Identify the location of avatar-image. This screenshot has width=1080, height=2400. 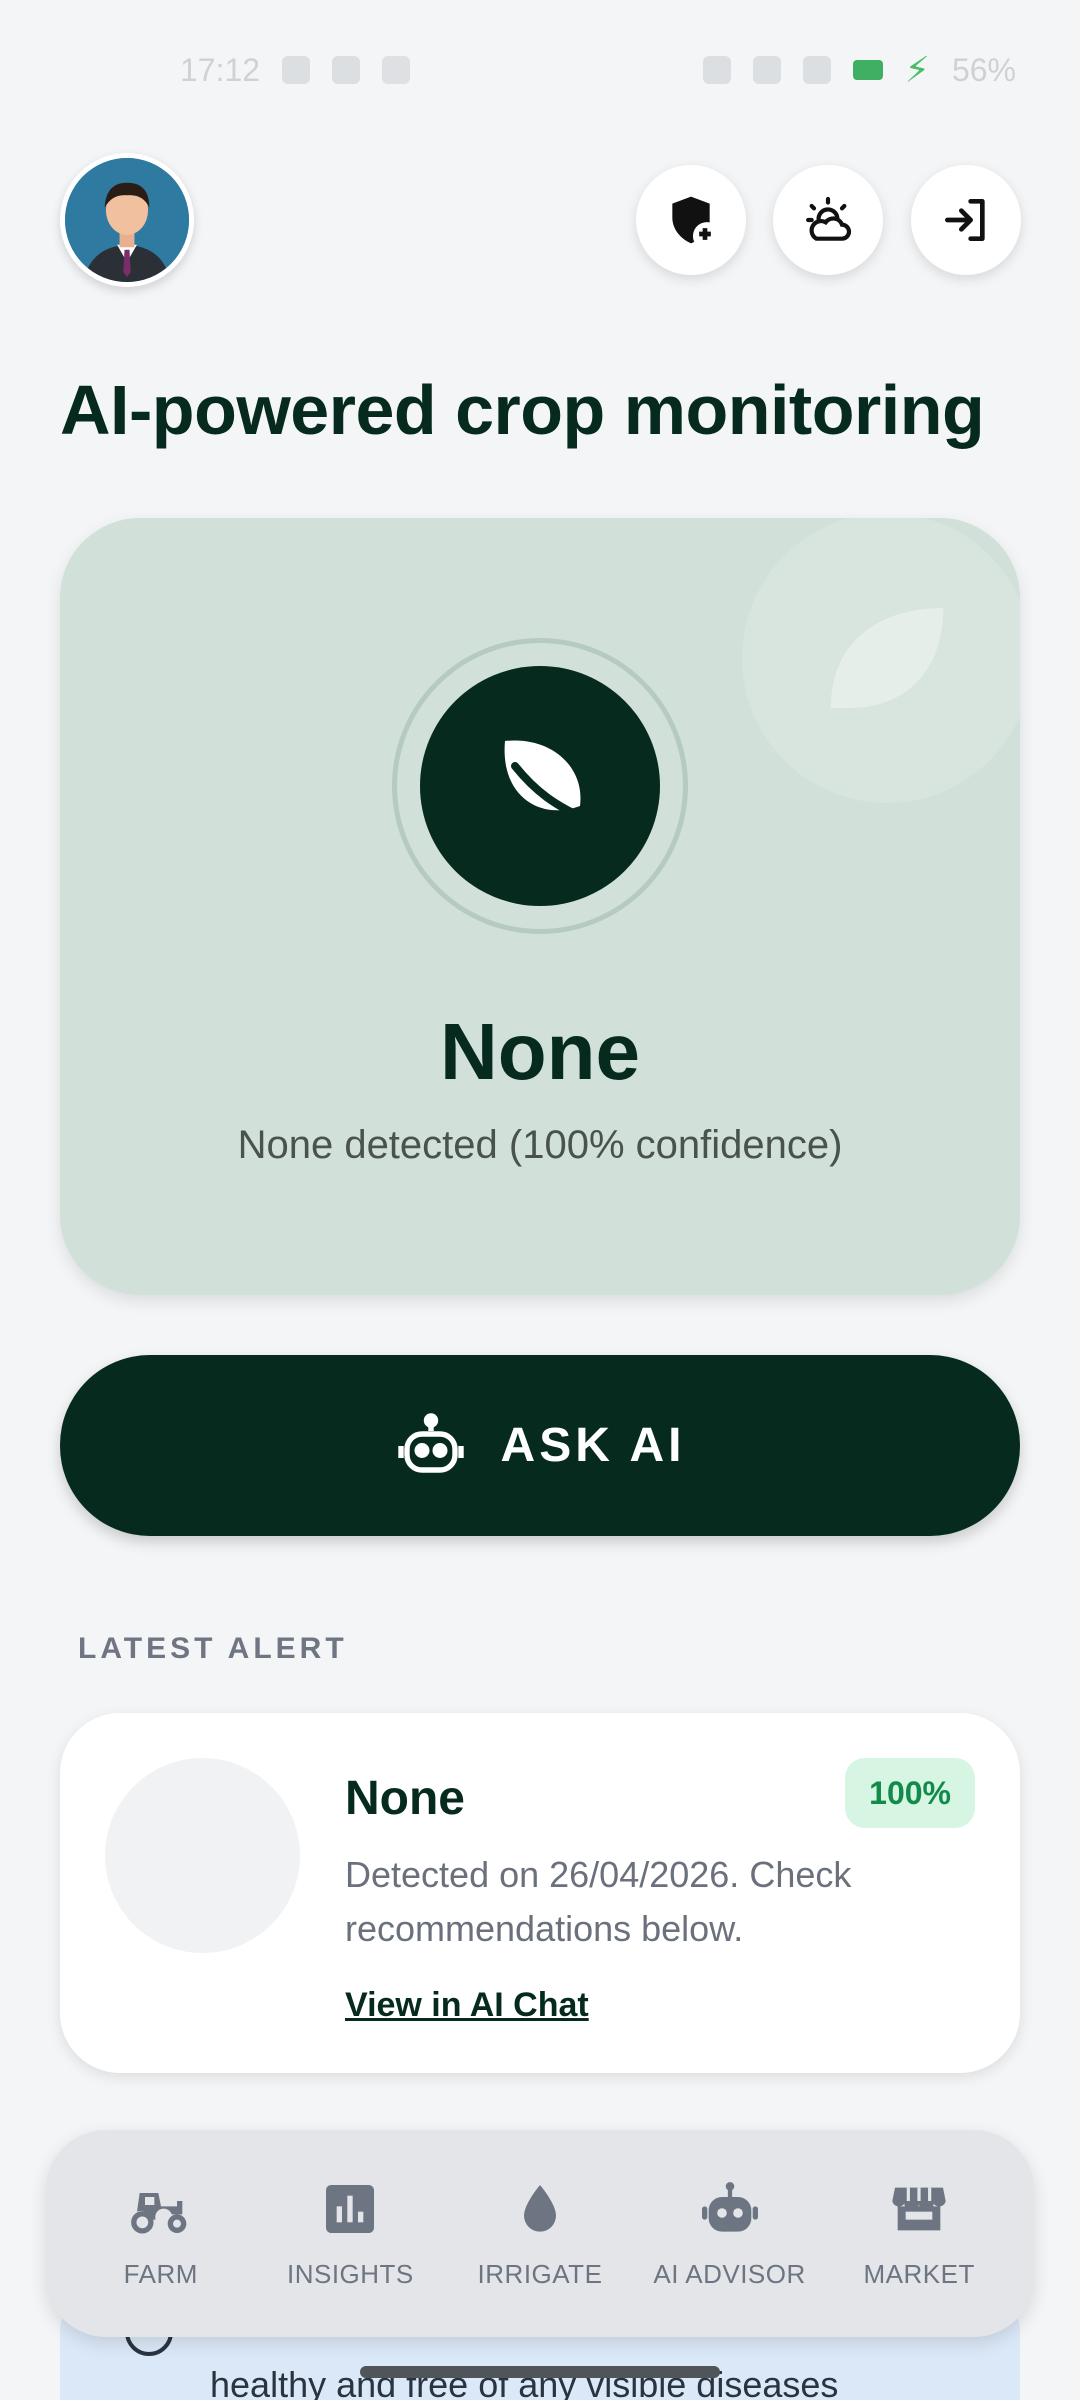
(127, 220).